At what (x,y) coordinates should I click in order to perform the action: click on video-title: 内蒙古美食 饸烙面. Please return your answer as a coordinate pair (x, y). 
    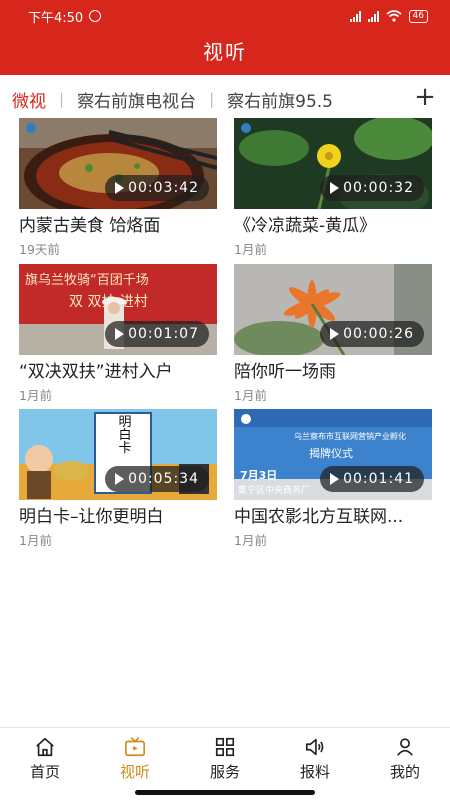
    Looking at the image, I should click on (118, 226).